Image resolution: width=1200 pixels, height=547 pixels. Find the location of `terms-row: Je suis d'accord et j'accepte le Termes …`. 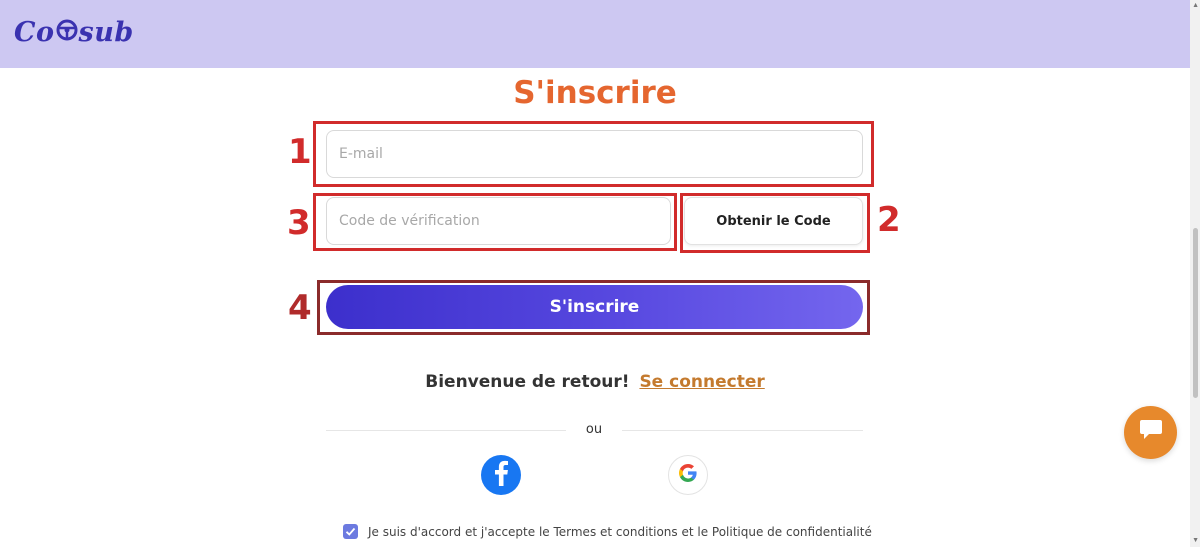

terms-row: Je suis d'accord et j'accepte le Termes … is located at coordinates (607, 531).